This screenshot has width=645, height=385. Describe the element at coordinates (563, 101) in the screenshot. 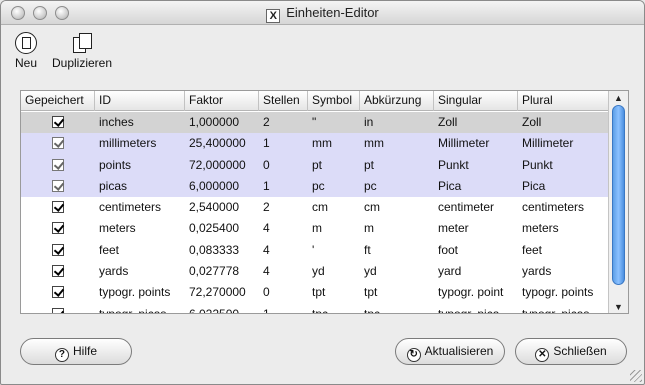

I see `column-header-plural: Plural` at that location.